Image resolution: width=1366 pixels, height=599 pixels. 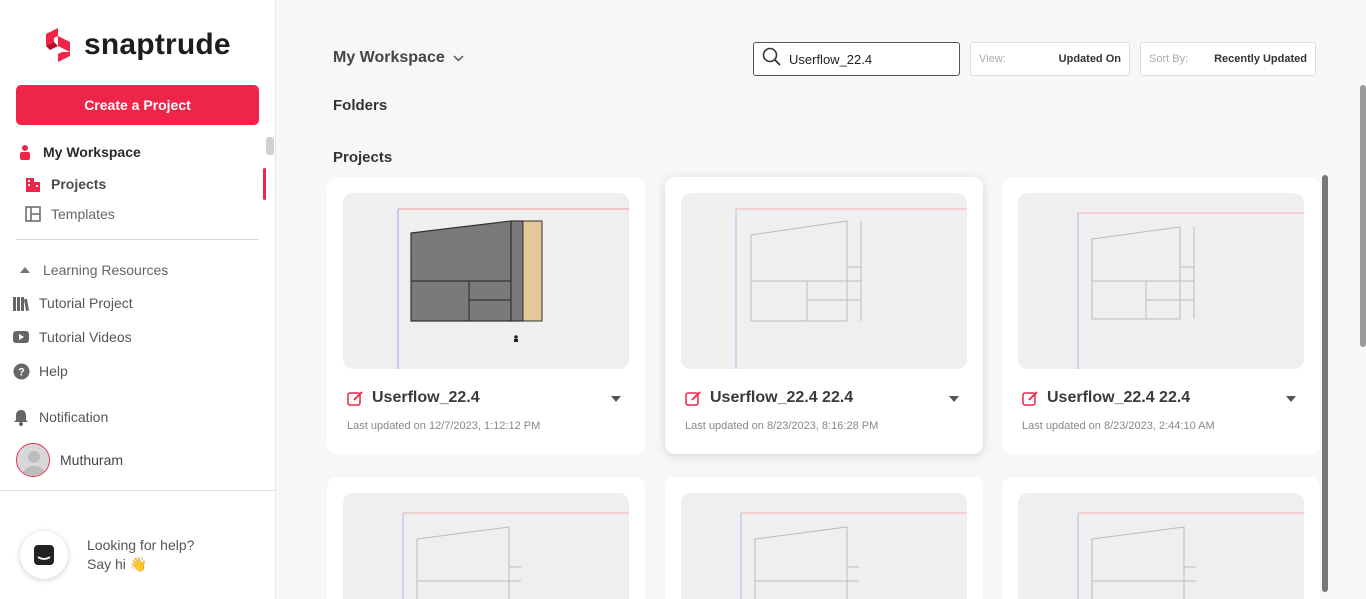 What do you see at coordinates (874, 59) in the screenshot?
I see `search-input` at bounding box center [874, 59].